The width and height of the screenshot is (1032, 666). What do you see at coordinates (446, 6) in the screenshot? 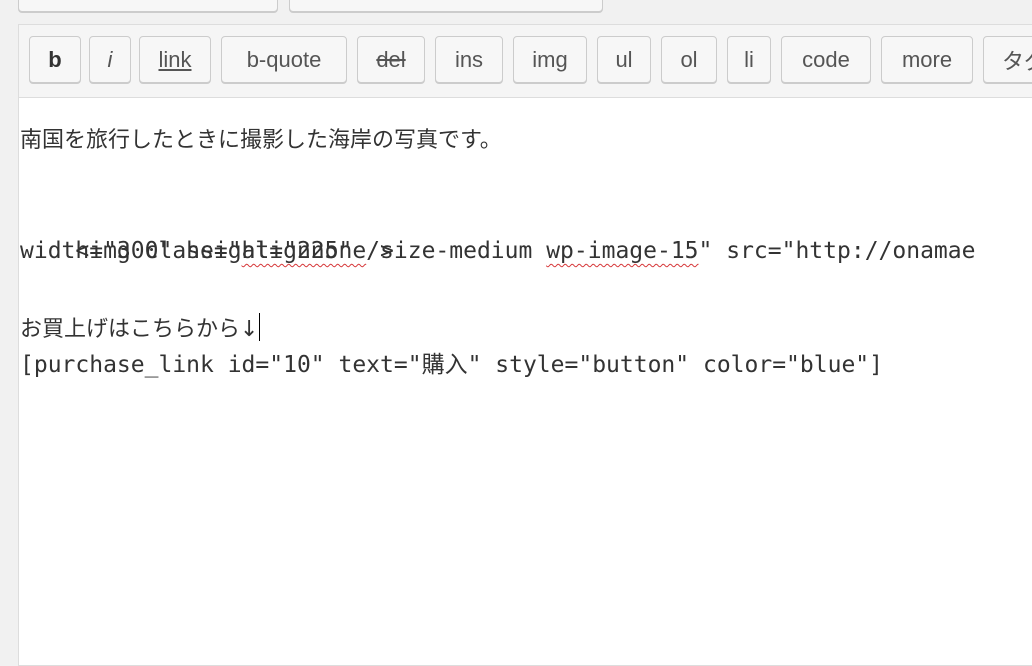
I see `top-field-right` at bounding box center [446, 6].